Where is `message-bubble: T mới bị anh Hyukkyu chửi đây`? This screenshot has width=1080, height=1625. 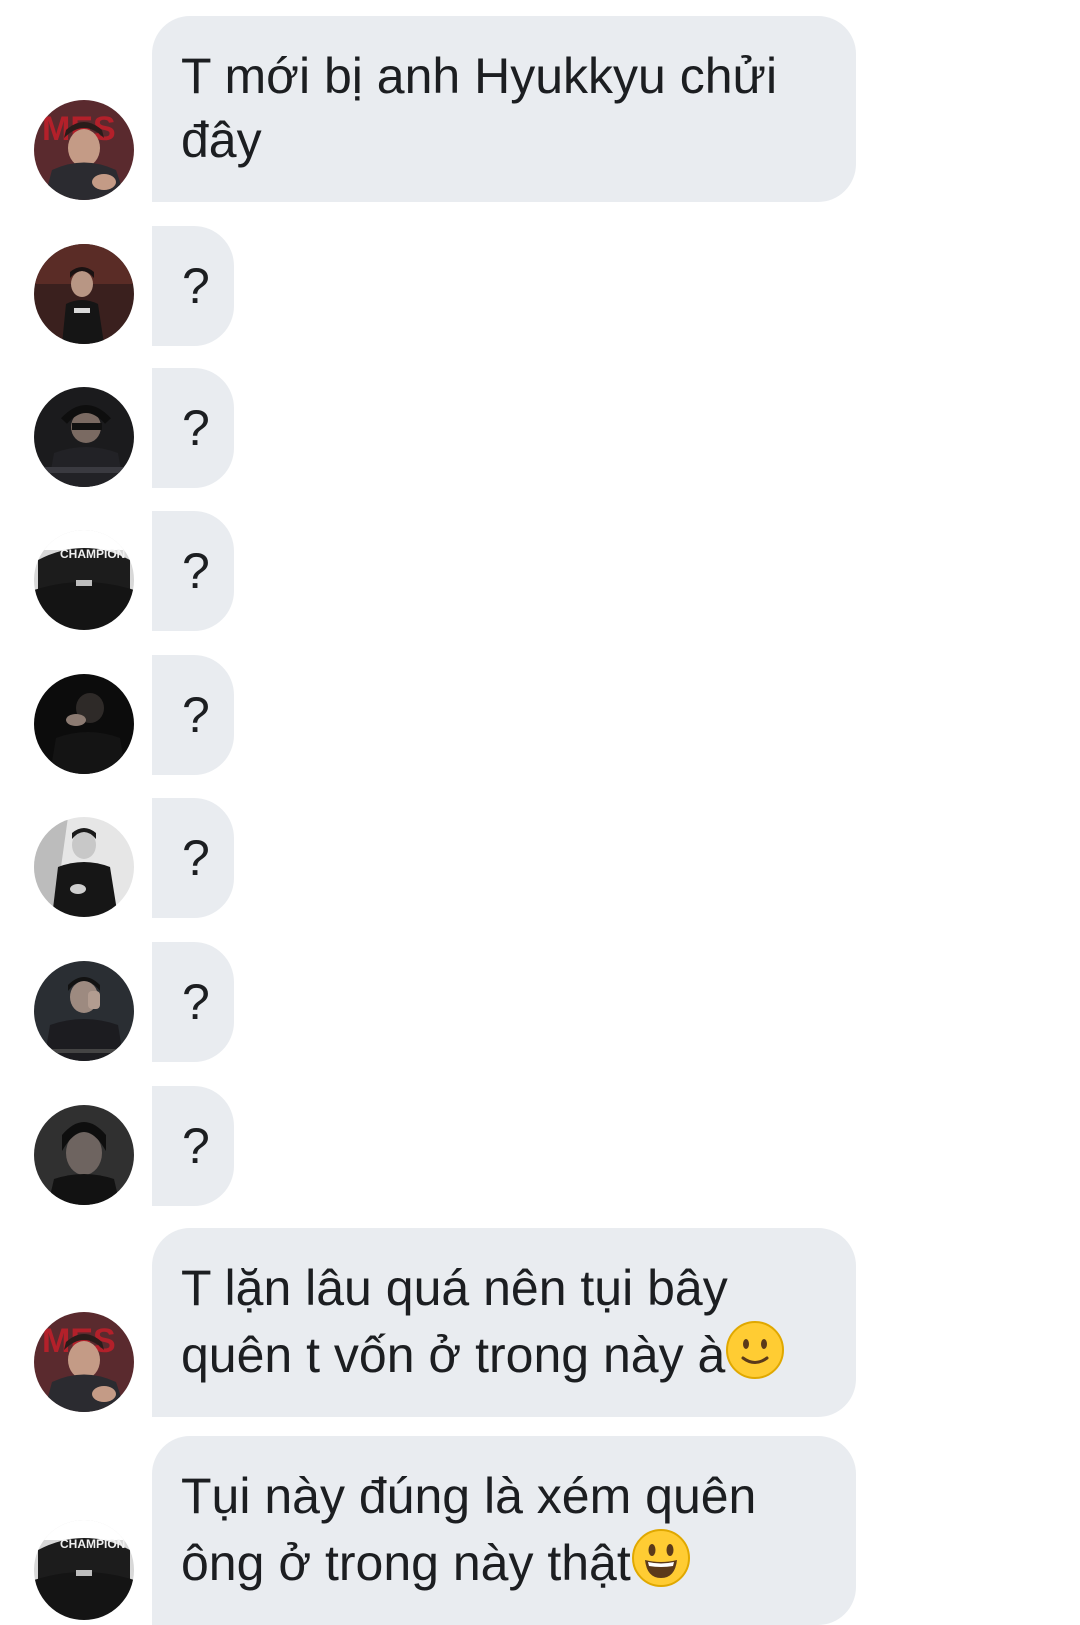
message-bubble: T mới bị anh Hyukkyu chửi đây is located at coordinates (504, 109).